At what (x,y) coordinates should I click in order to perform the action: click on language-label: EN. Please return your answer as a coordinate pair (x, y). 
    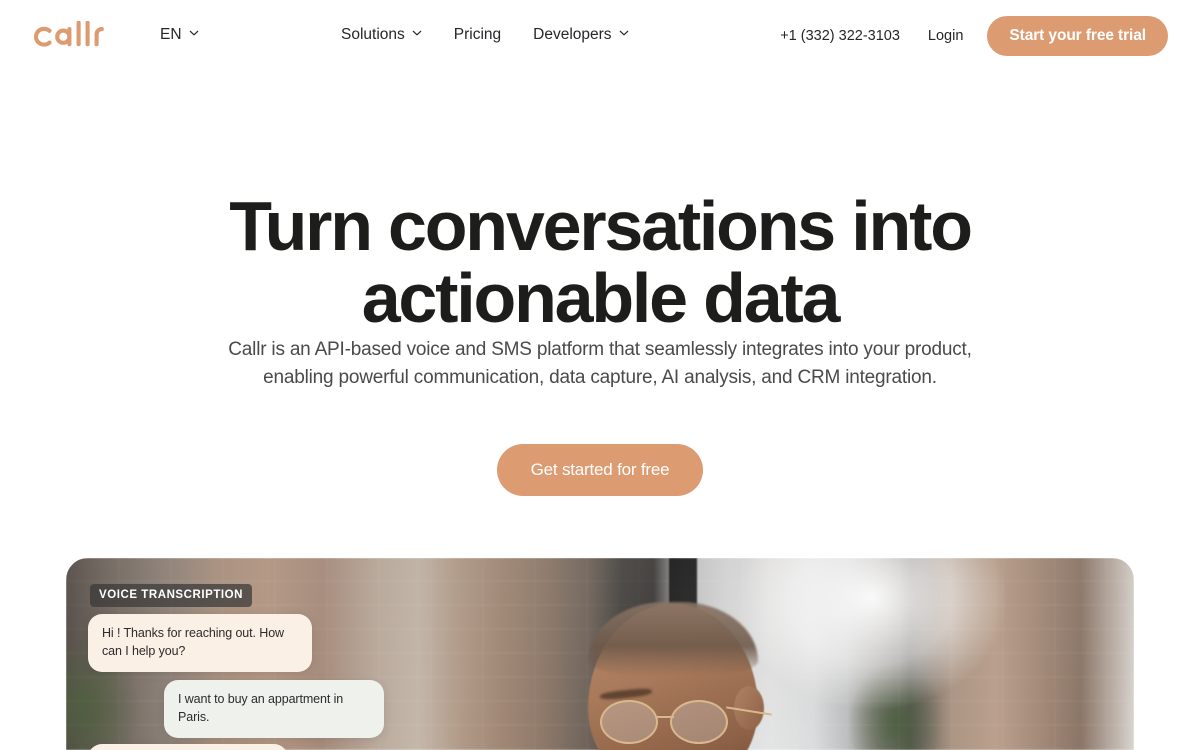
    Looking at the image, I should click on (171, 34).